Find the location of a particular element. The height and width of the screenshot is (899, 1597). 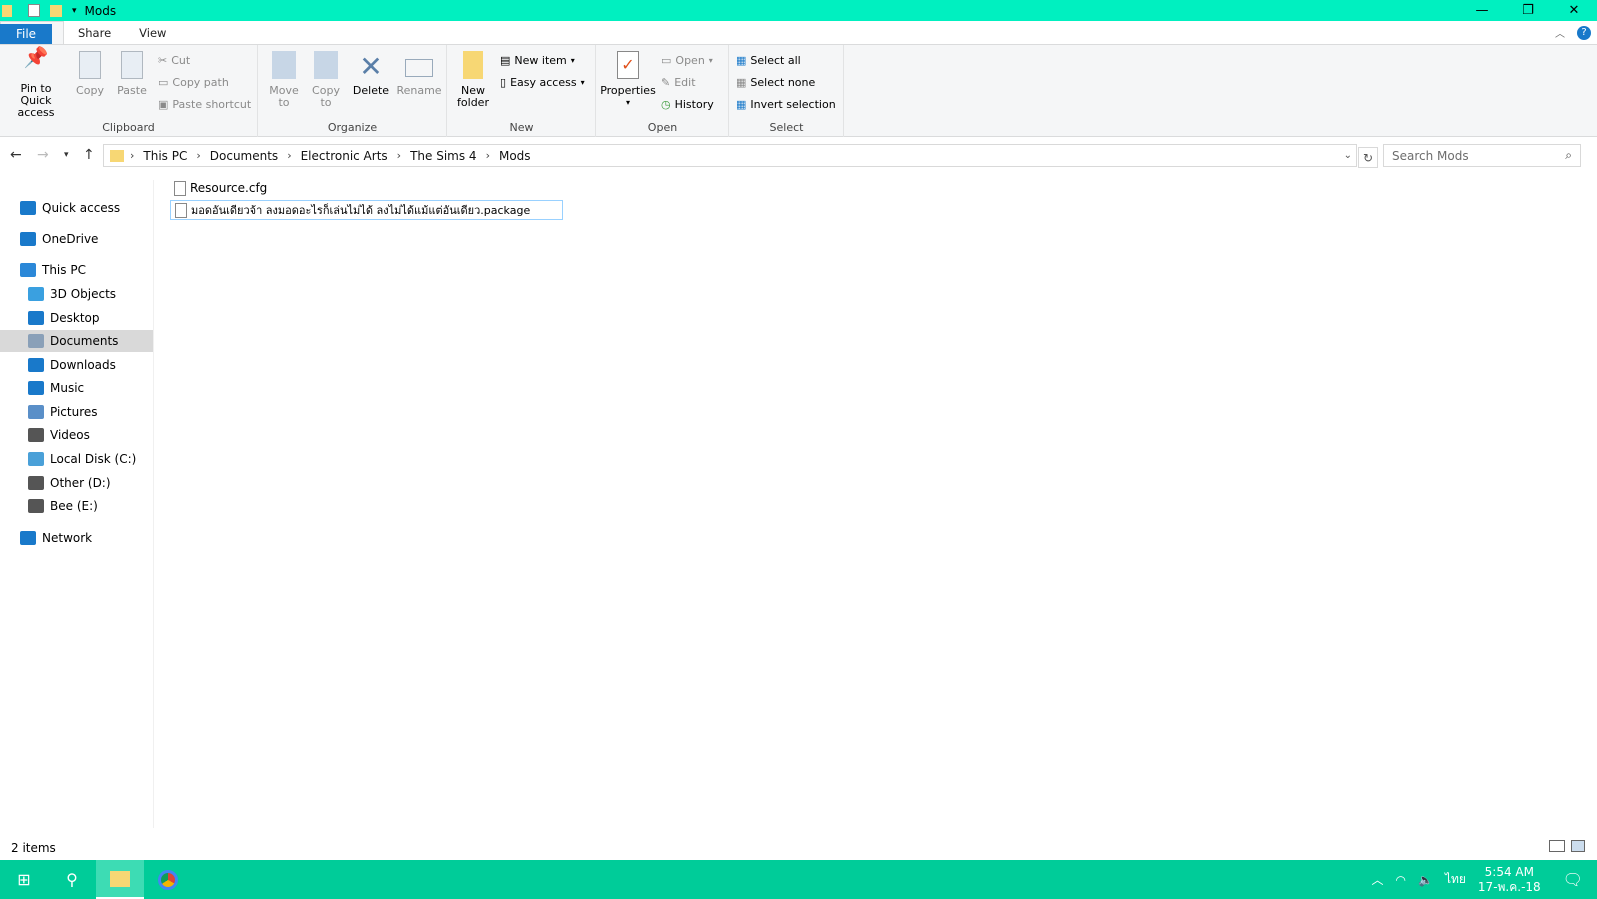

ribbon-tabs: File Home Share View ︿ ? is located at coordinates (798, 32).